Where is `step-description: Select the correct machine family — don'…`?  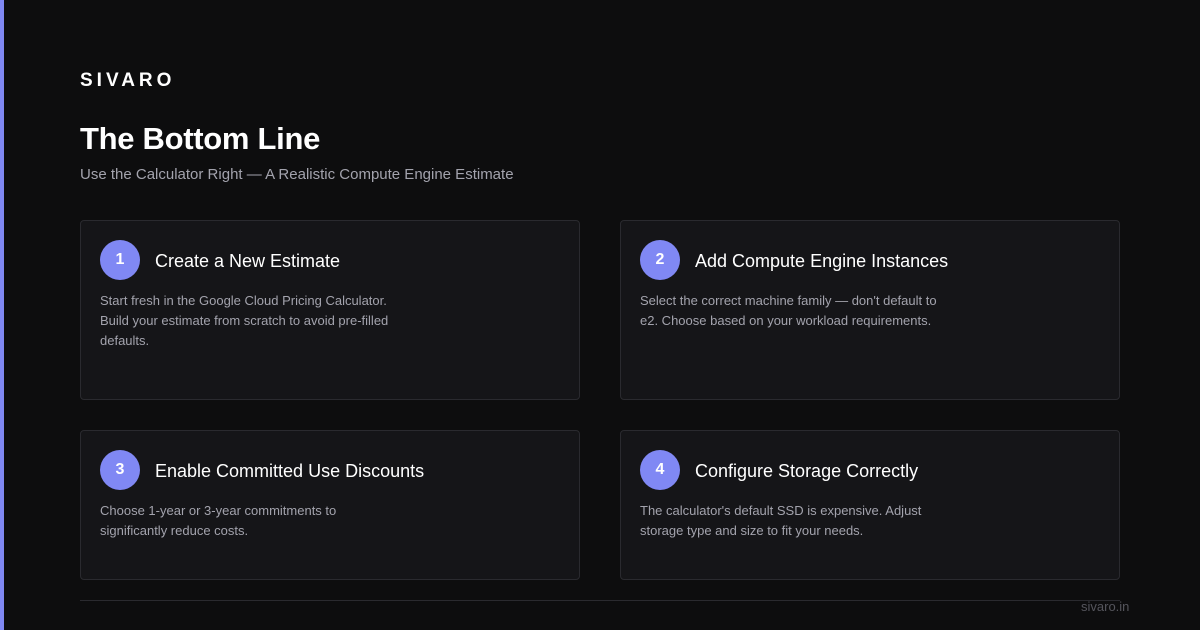
step-description: Select the correct machine family — don'… is located at coordinates (788, 310).